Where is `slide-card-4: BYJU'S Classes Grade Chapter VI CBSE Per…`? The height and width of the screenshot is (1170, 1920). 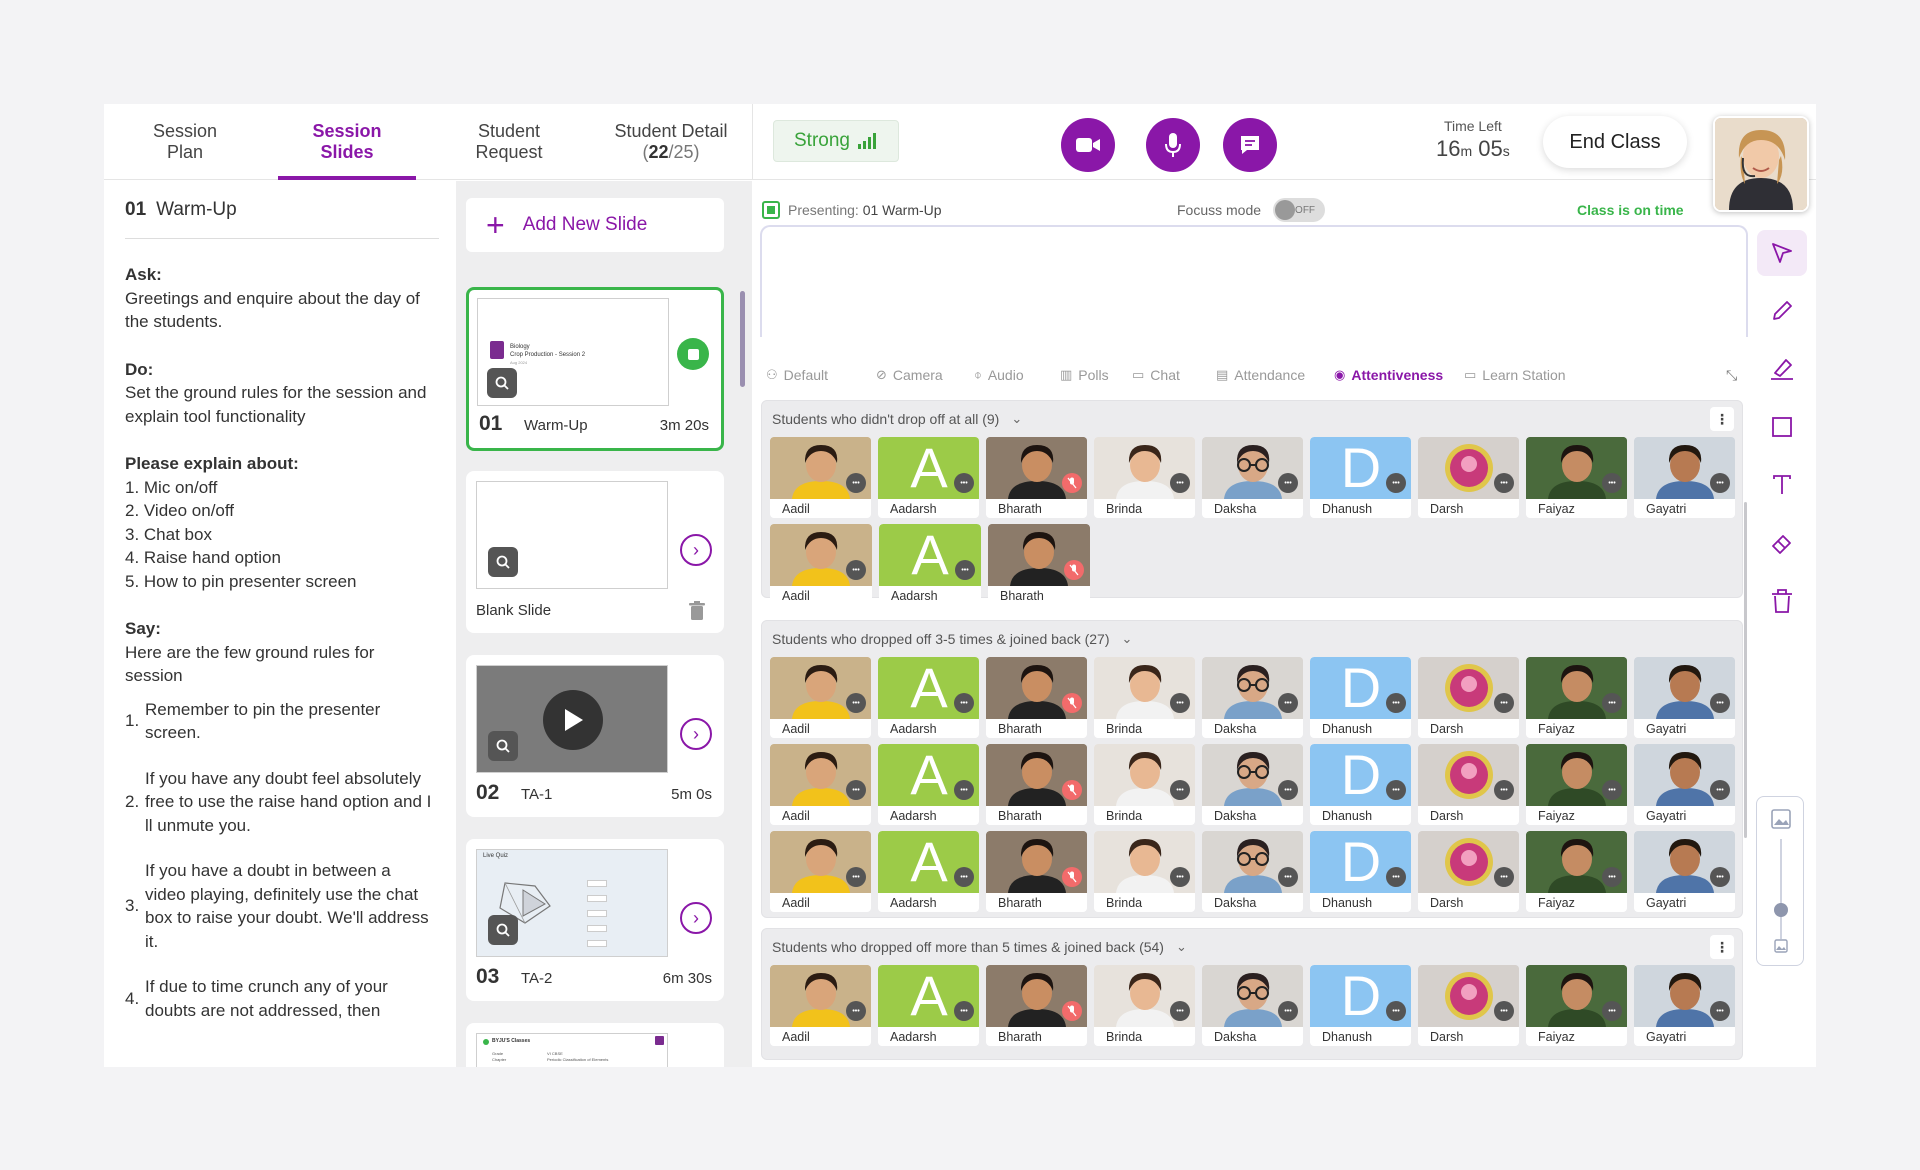 slide-card-4: BYJU'S Classes Grade Chapter VI CBSE Per… is located at coordinates (595, 1045).